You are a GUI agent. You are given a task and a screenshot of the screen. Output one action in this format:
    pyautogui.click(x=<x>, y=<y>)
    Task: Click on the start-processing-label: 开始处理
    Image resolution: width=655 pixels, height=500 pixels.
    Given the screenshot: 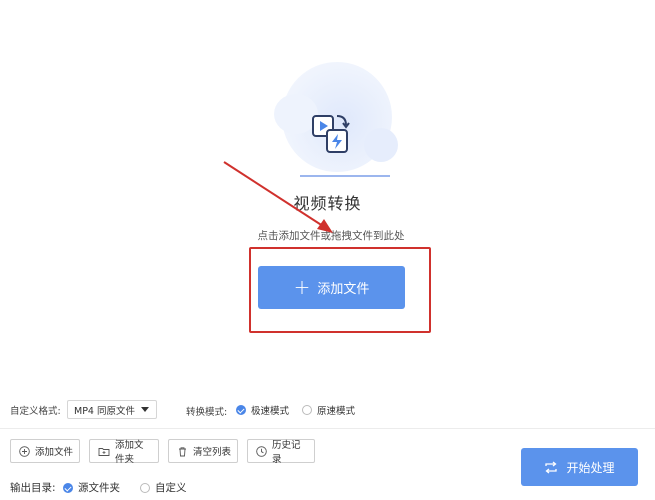 What is the action you would take?
    pyautogui.click(x=590, y=467)
    